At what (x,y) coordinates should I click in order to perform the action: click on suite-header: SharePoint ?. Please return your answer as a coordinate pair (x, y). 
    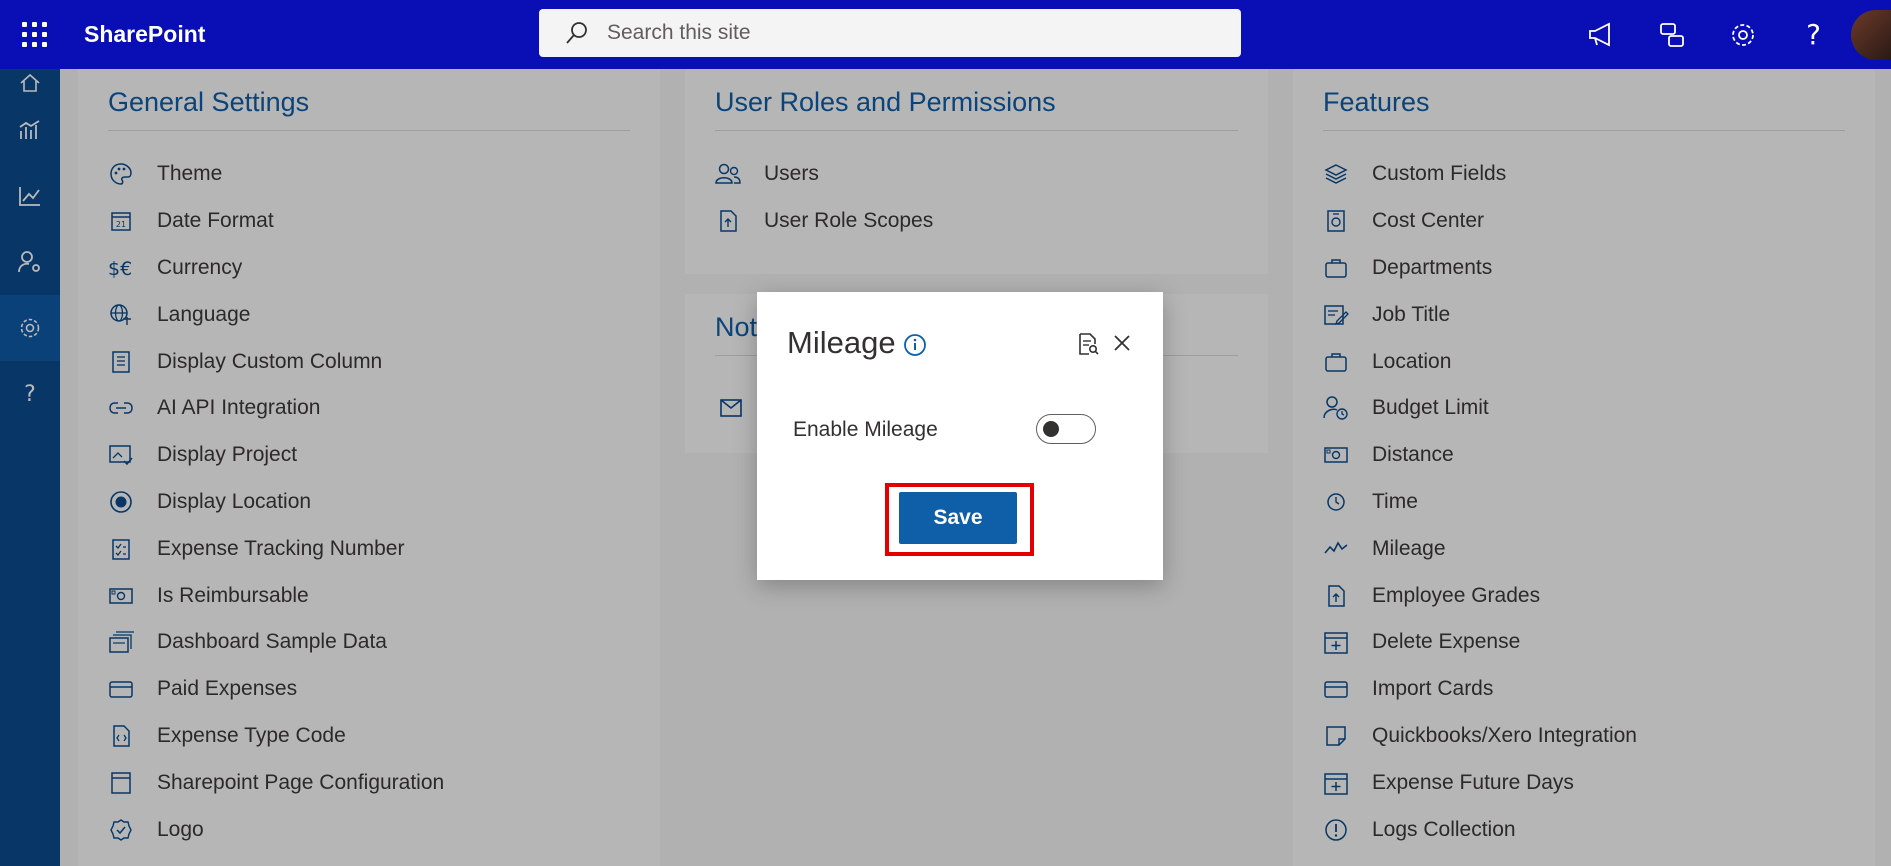
    Looking at the image, I should click on (945, 34).